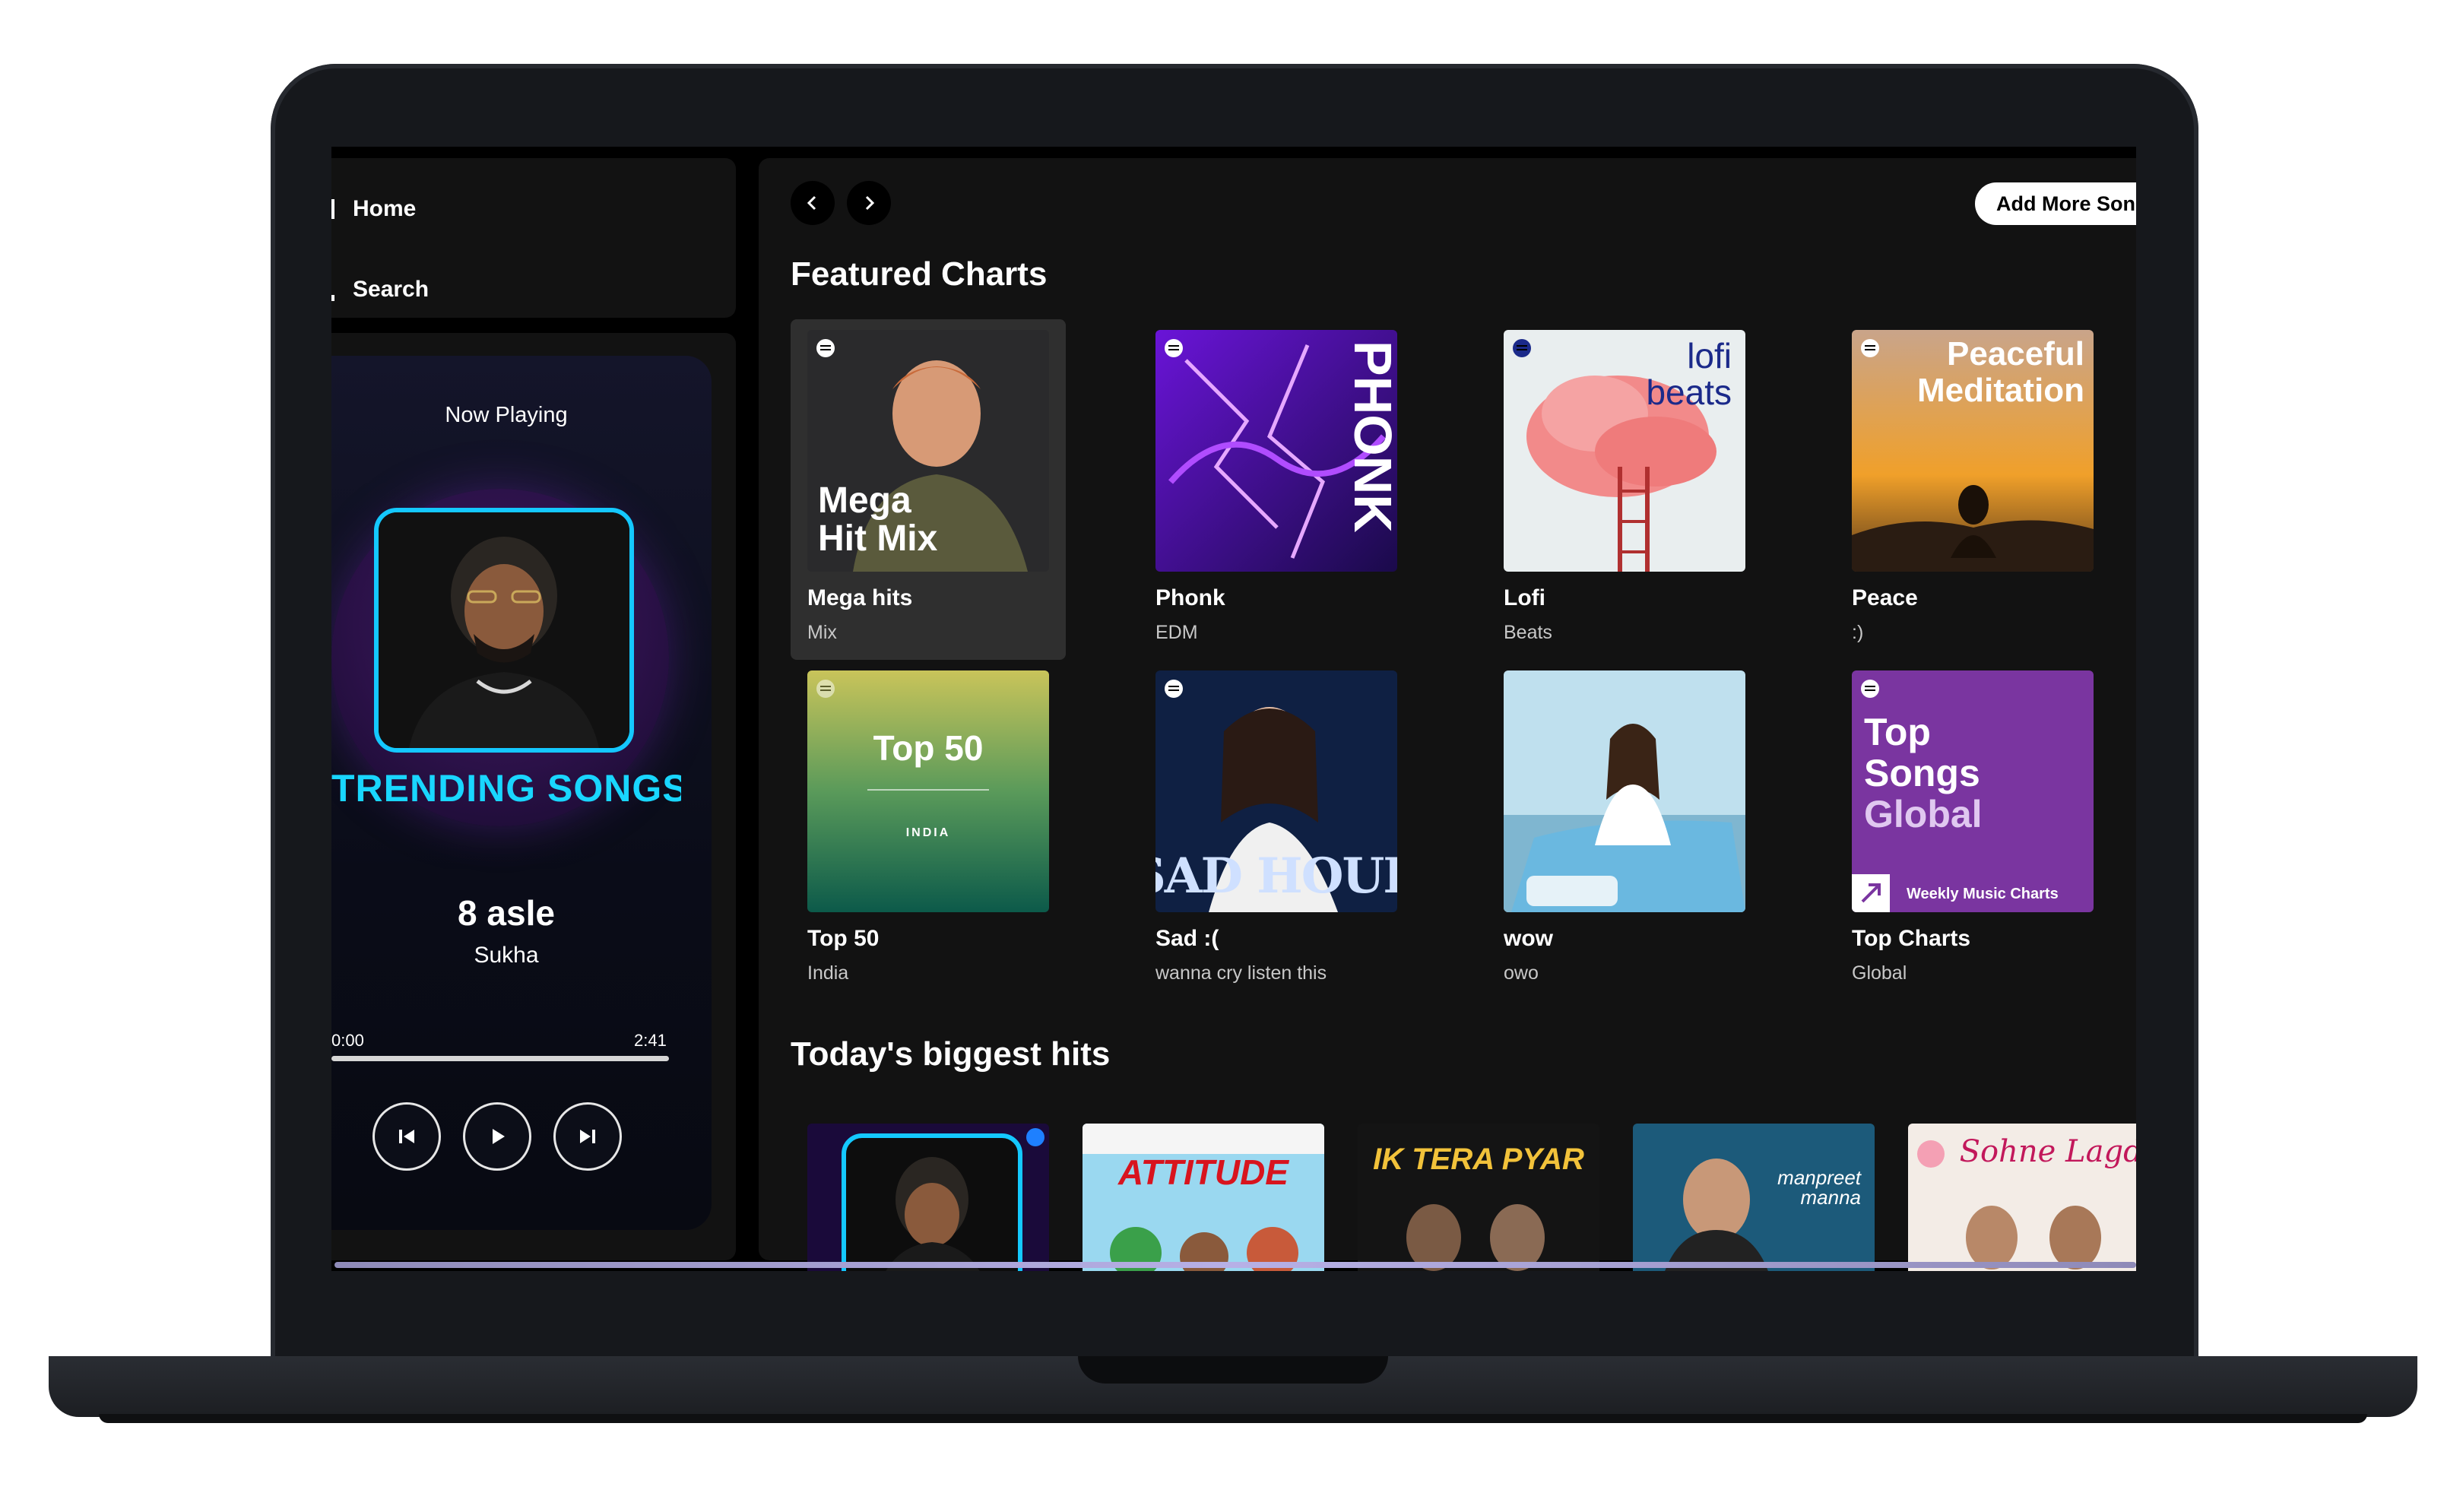  What do you see at coordinates (1922, 773) in the screenshot?
I see `svg-text: Songs` at bounding box center [1922, 773].